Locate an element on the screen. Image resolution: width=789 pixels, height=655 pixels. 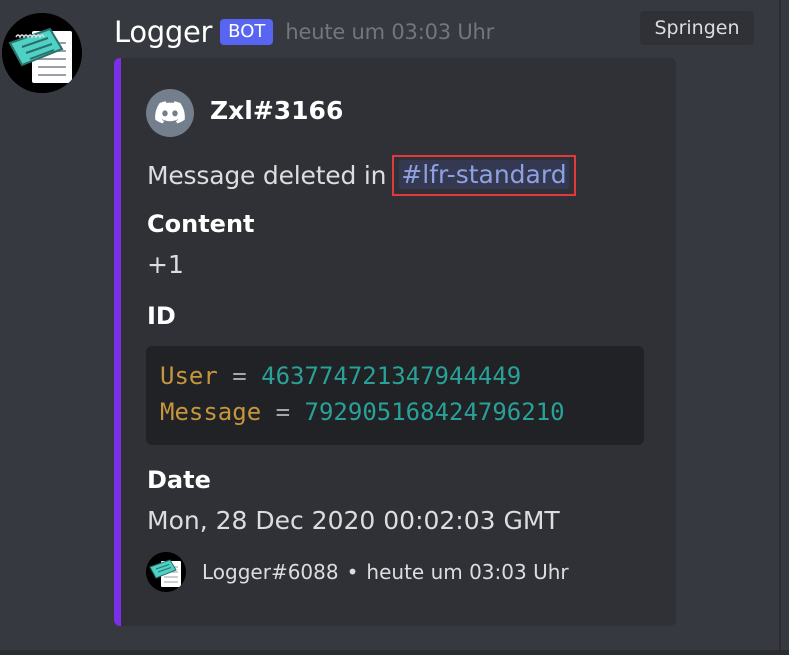
code-key: Message is located at coordinates (211, 412).